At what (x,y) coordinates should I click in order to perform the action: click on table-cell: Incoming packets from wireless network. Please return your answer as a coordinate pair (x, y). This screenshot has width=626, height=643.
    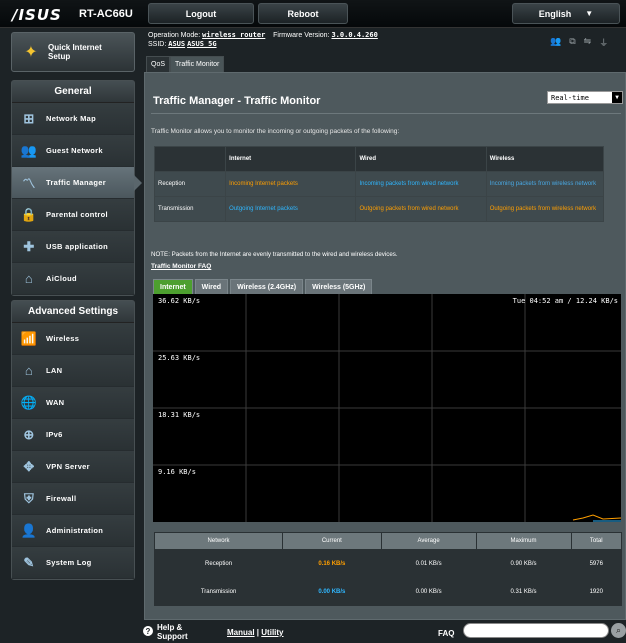
    Looking at the image, I should click on (545, 184).